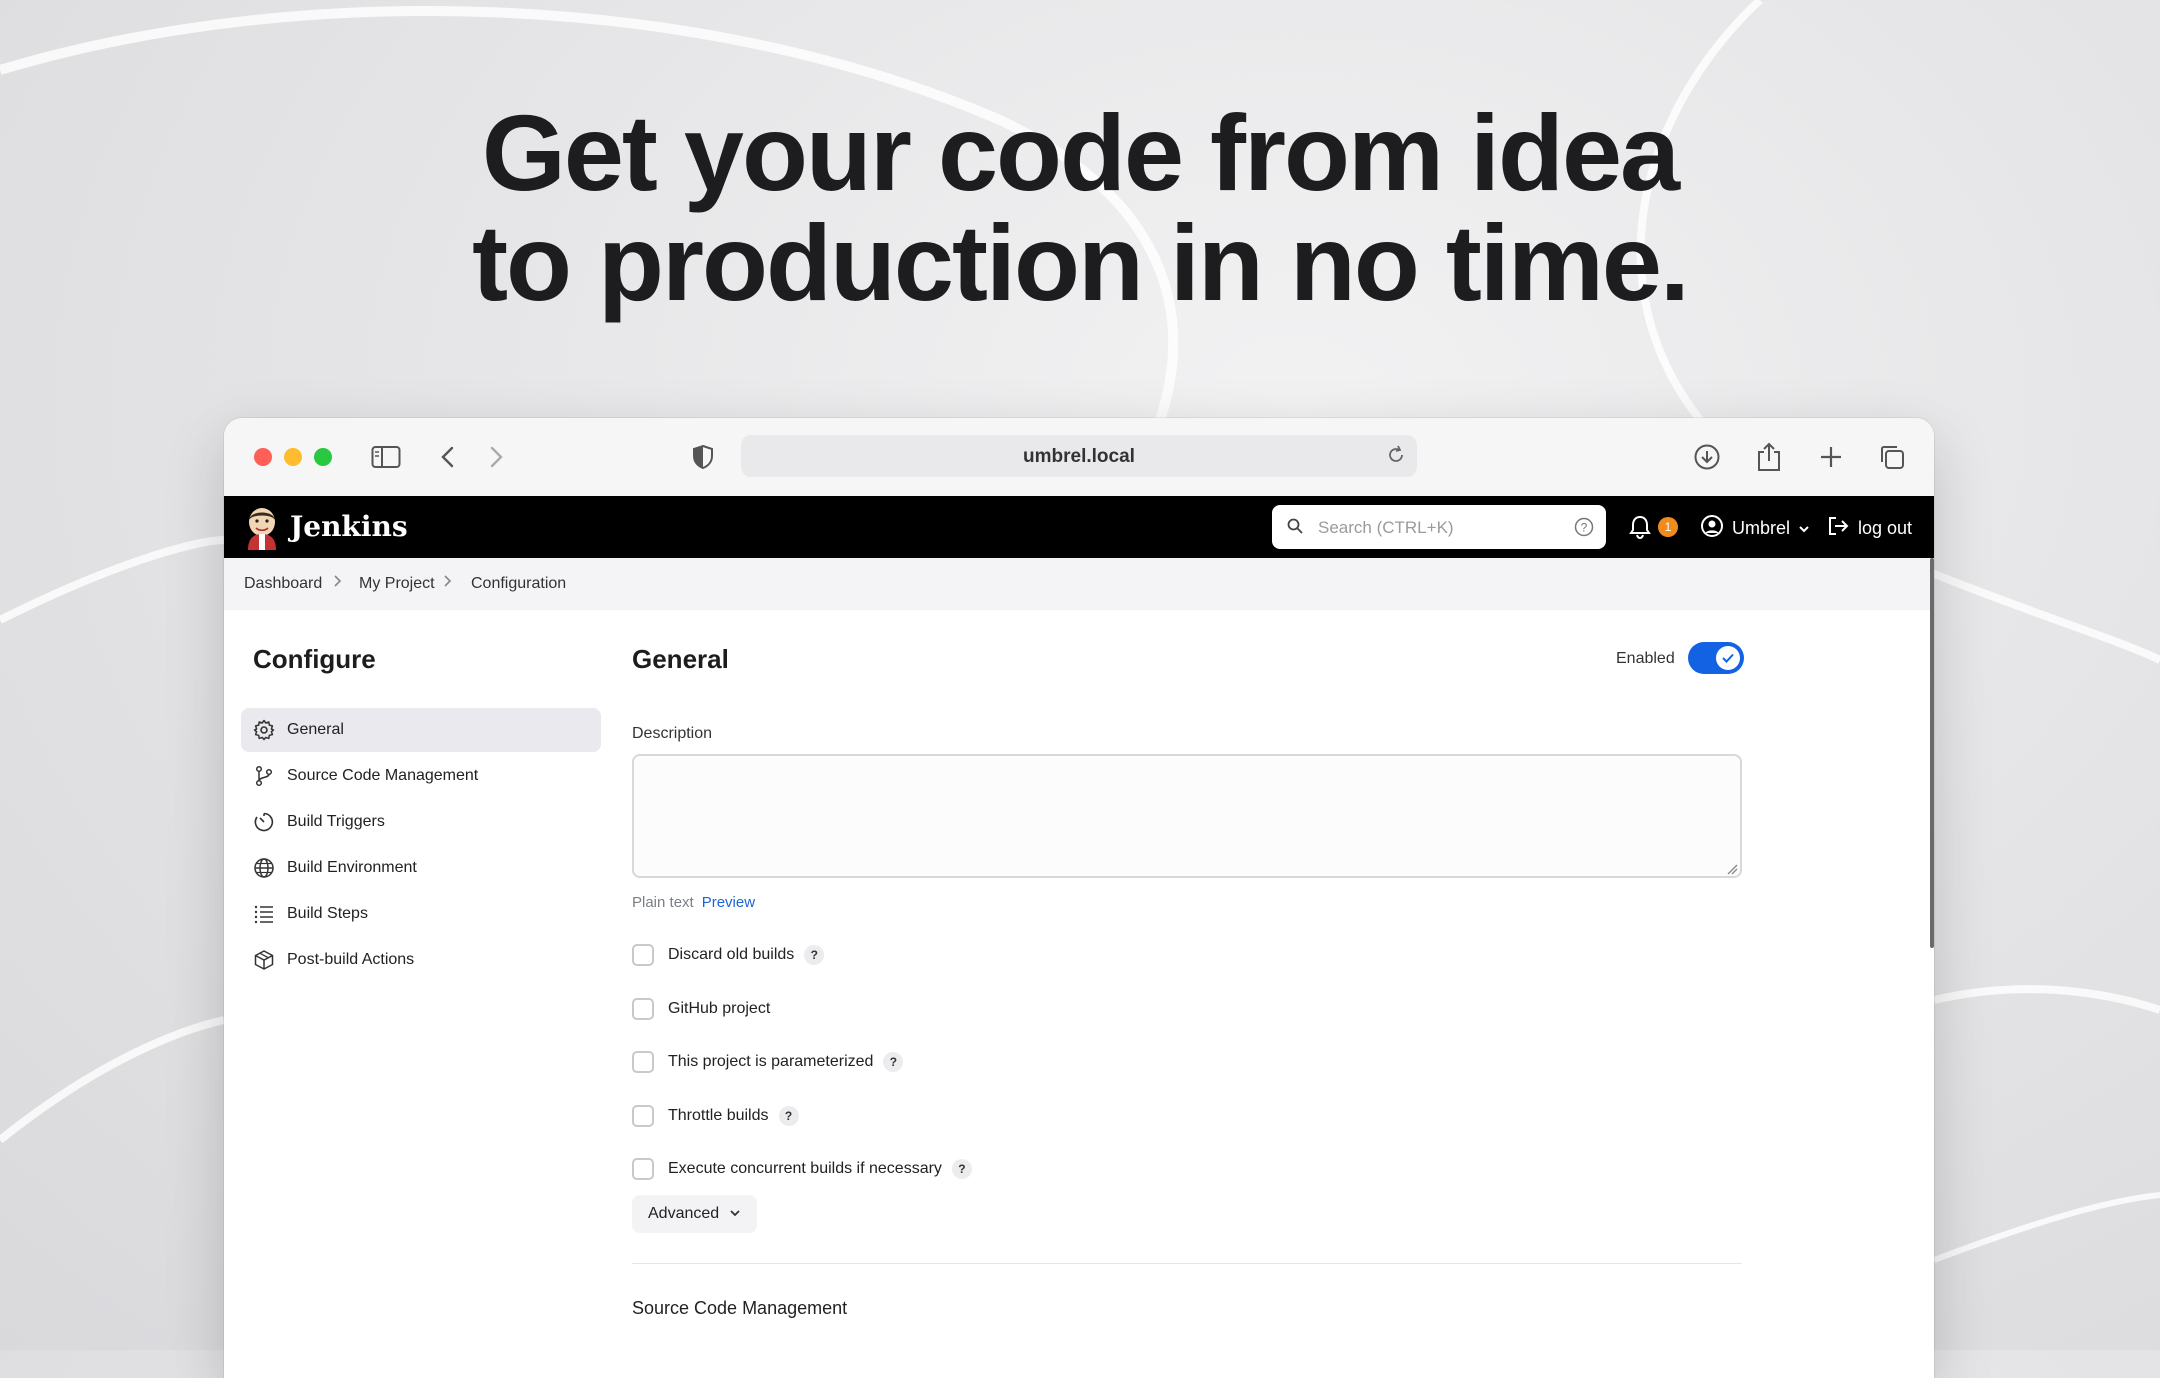  I want to click on jenkins-title: Jenkins, so click(349, 526).